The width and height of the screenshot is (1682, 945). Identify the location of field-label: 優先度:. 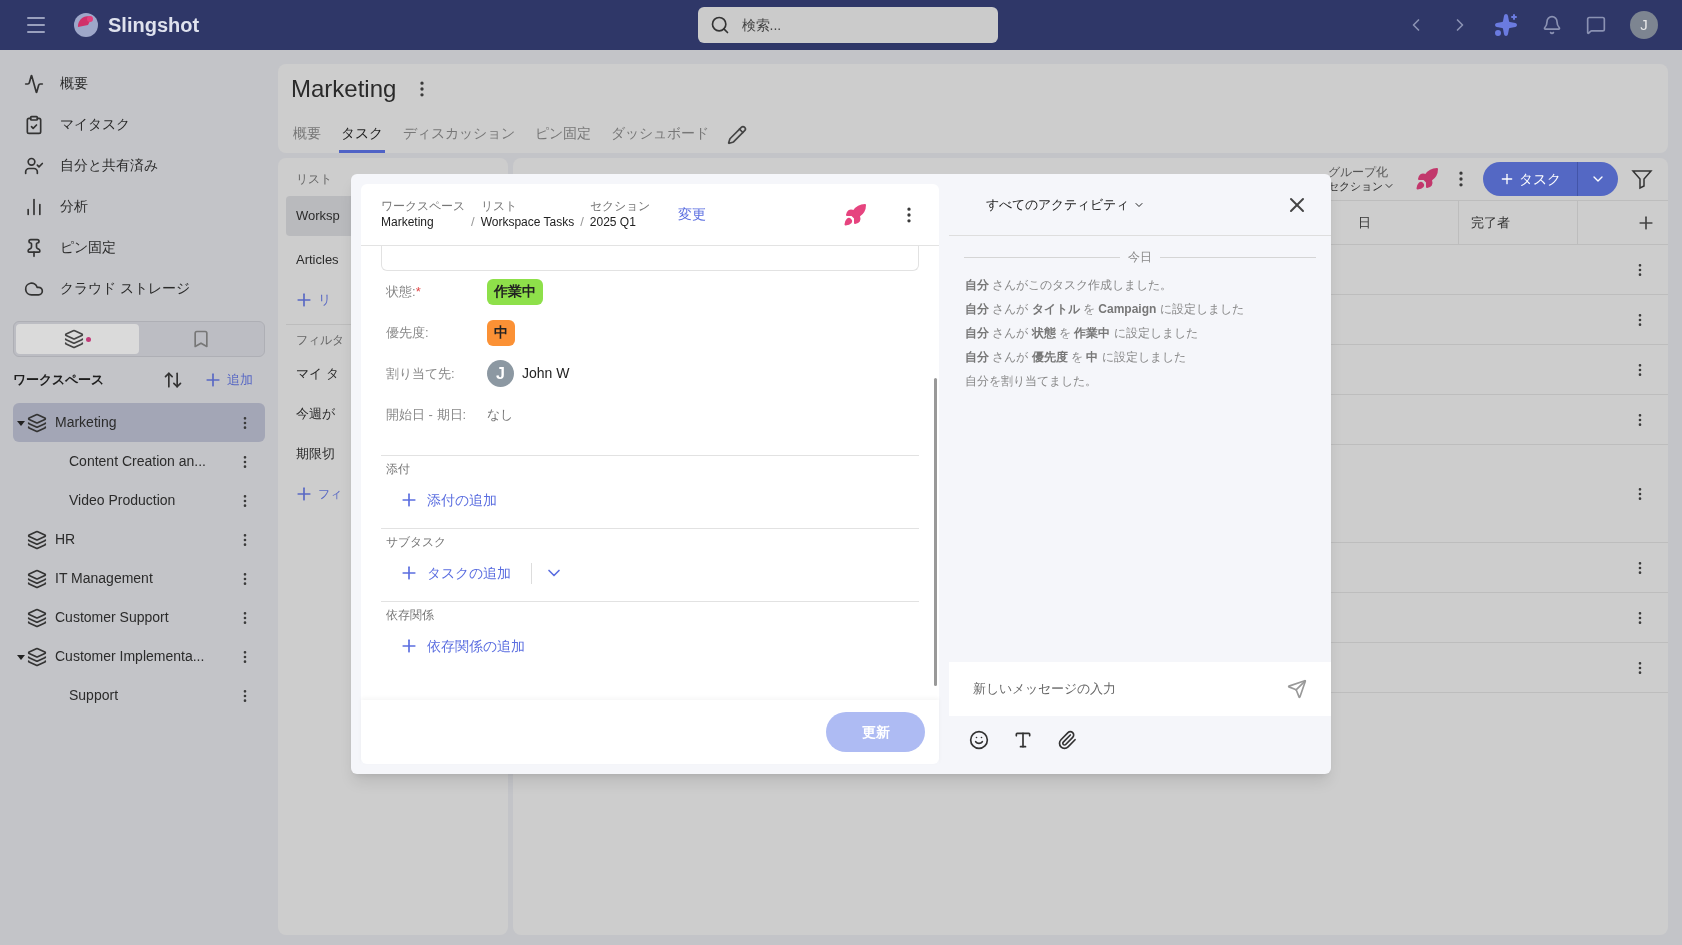
(407, 332).